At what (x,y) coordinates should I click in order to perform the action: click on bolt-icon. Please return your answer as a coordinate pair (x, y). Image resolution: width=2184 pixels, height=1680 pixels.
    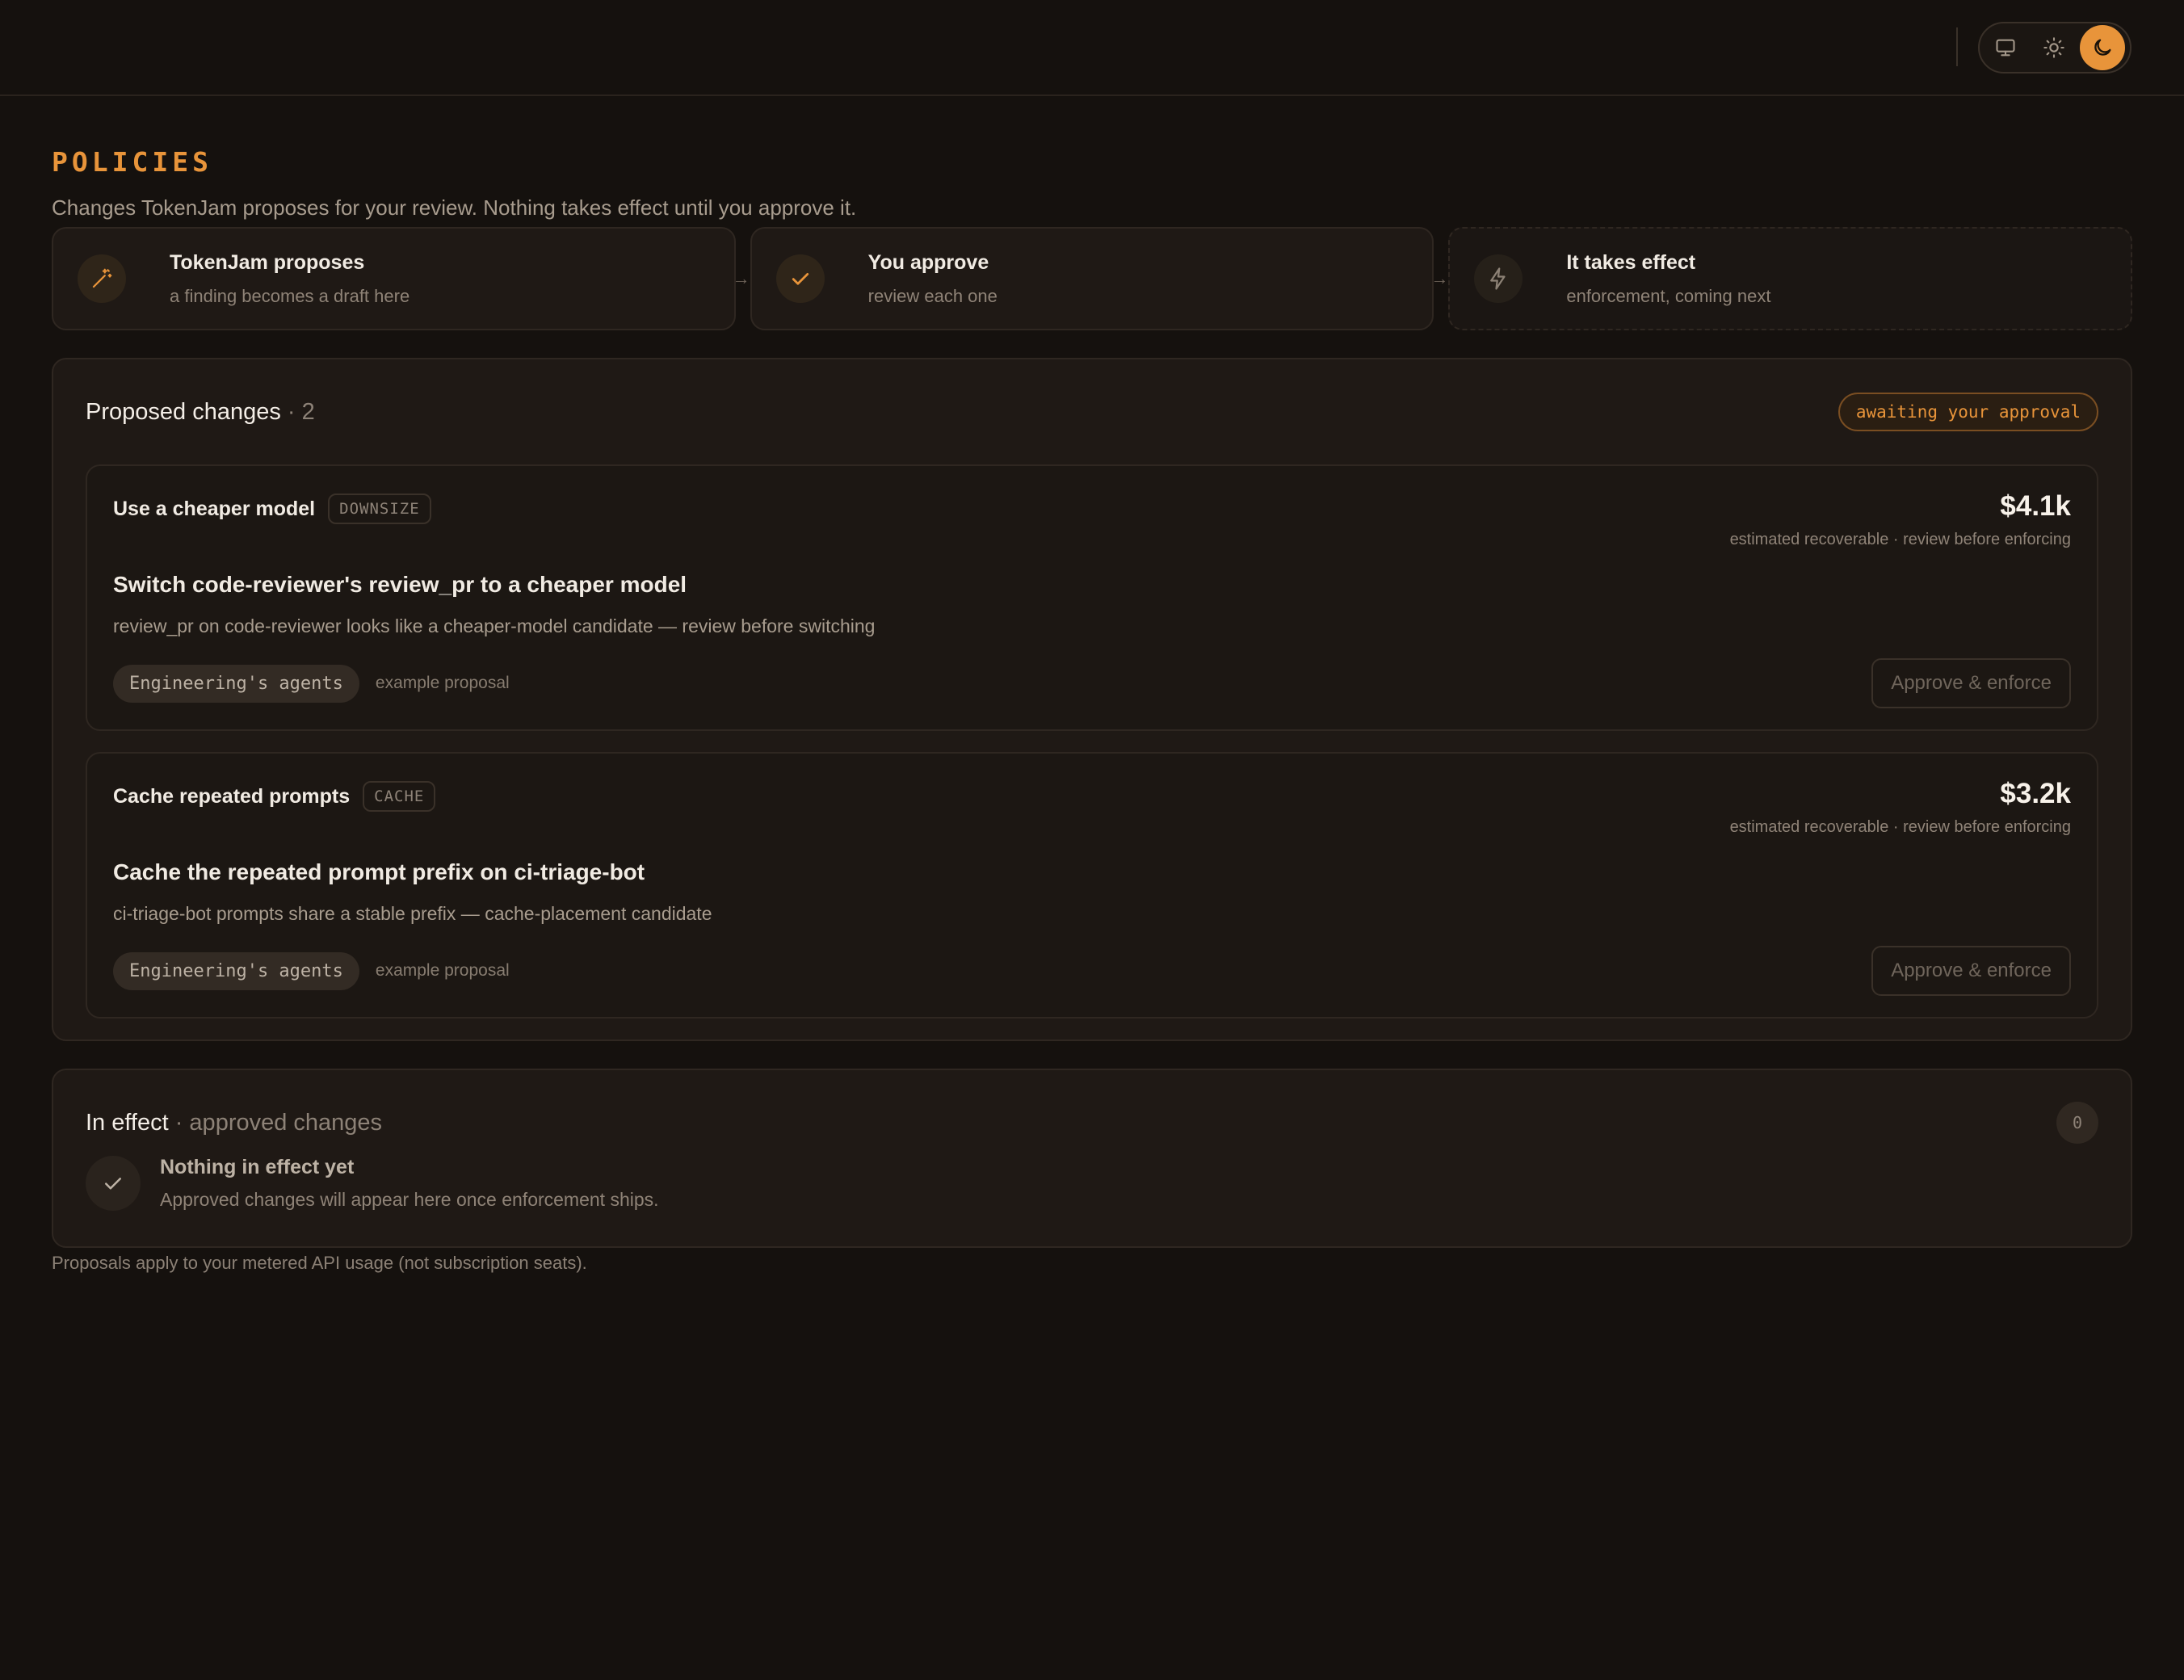
    Looking at the image, I should click on (1499, 278).